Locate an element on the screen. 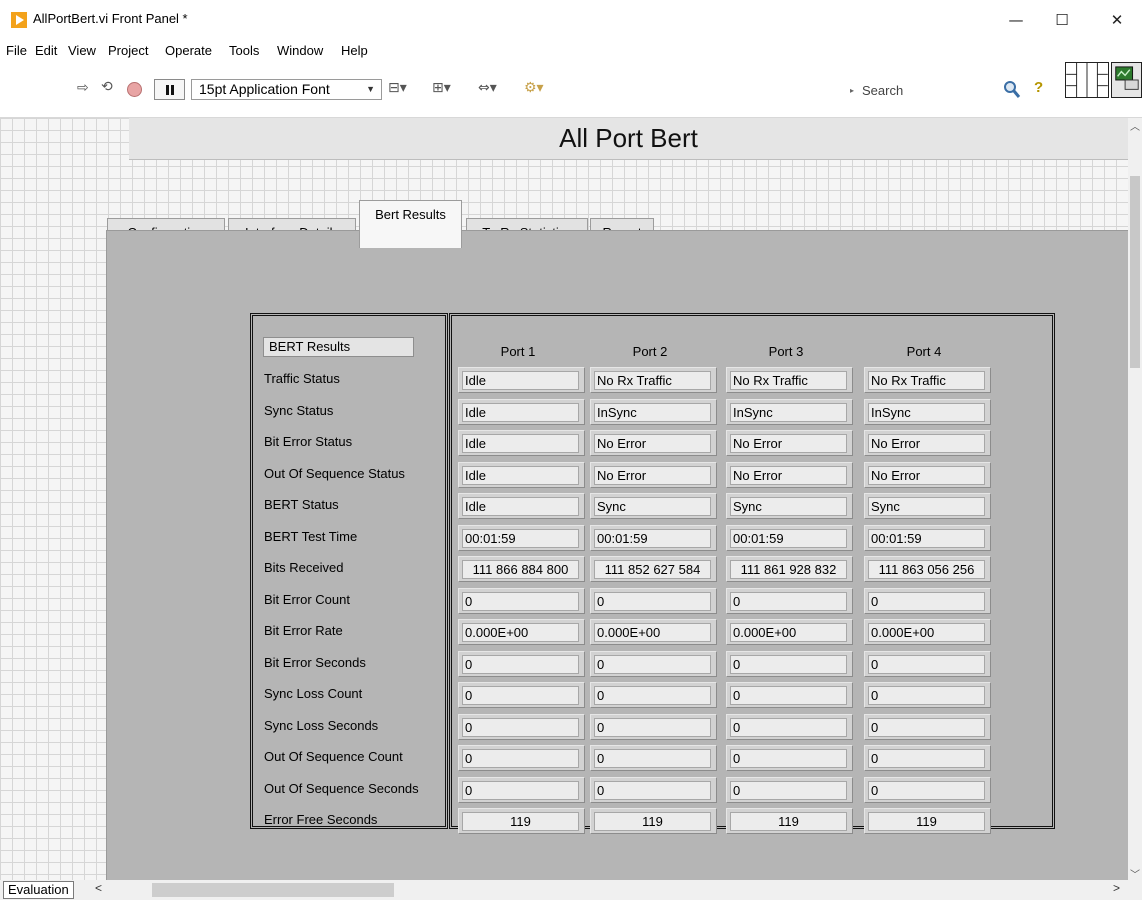 The image size is (1142, 900). menu-tools: Tools is located at coordinates (244, 50).